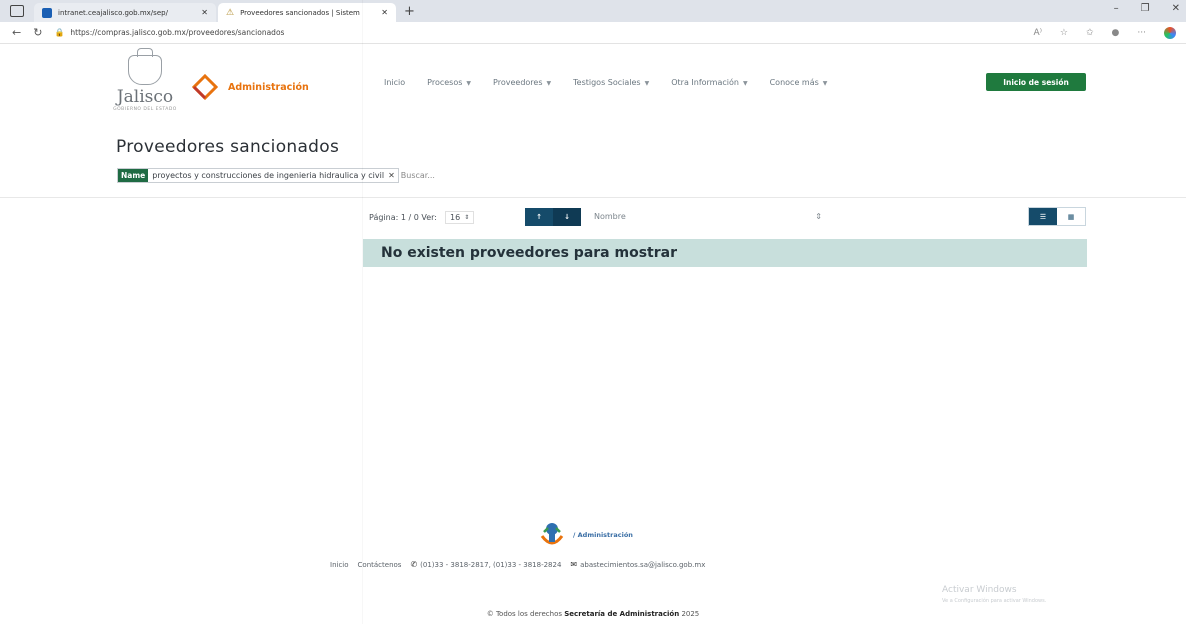 The image size is (1186, 624). What do you see at coordinates (393, 175) in the screenshot?
I see `remove-filter-icon: ✕` at bounding box center [393, 175].